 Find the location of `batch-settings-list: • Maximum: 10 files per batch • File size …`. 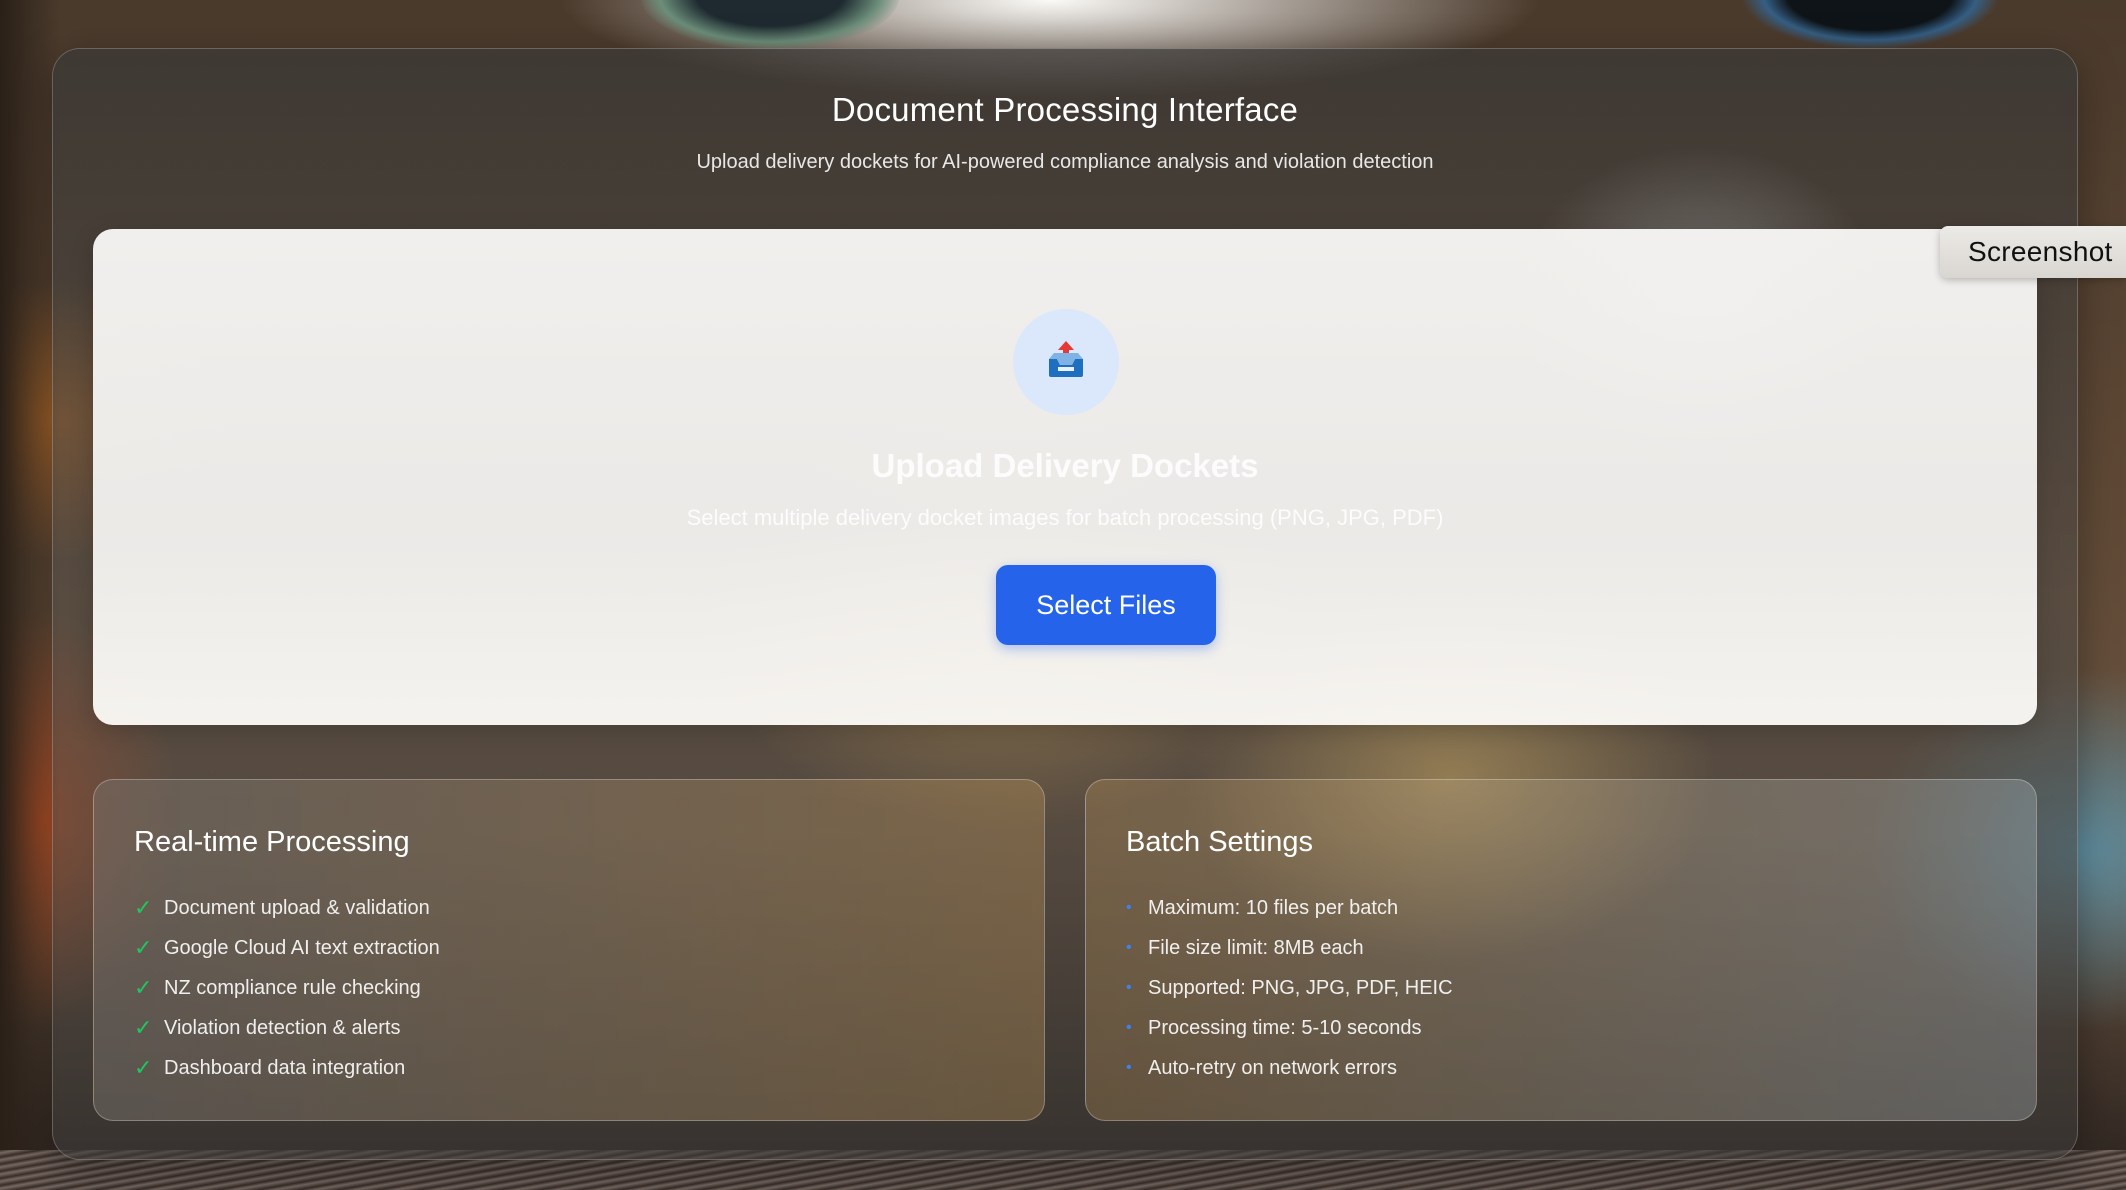

batch-settings-list: • Maximum: 10 files per batch • File size … is located at coordinates (1289, 988).